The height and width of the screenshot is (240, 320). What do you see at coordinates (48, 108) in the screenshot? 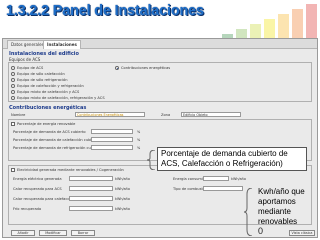
I see `section-title-contribuciones: Contribuciones energéticas` at bounding box center [48, 108].